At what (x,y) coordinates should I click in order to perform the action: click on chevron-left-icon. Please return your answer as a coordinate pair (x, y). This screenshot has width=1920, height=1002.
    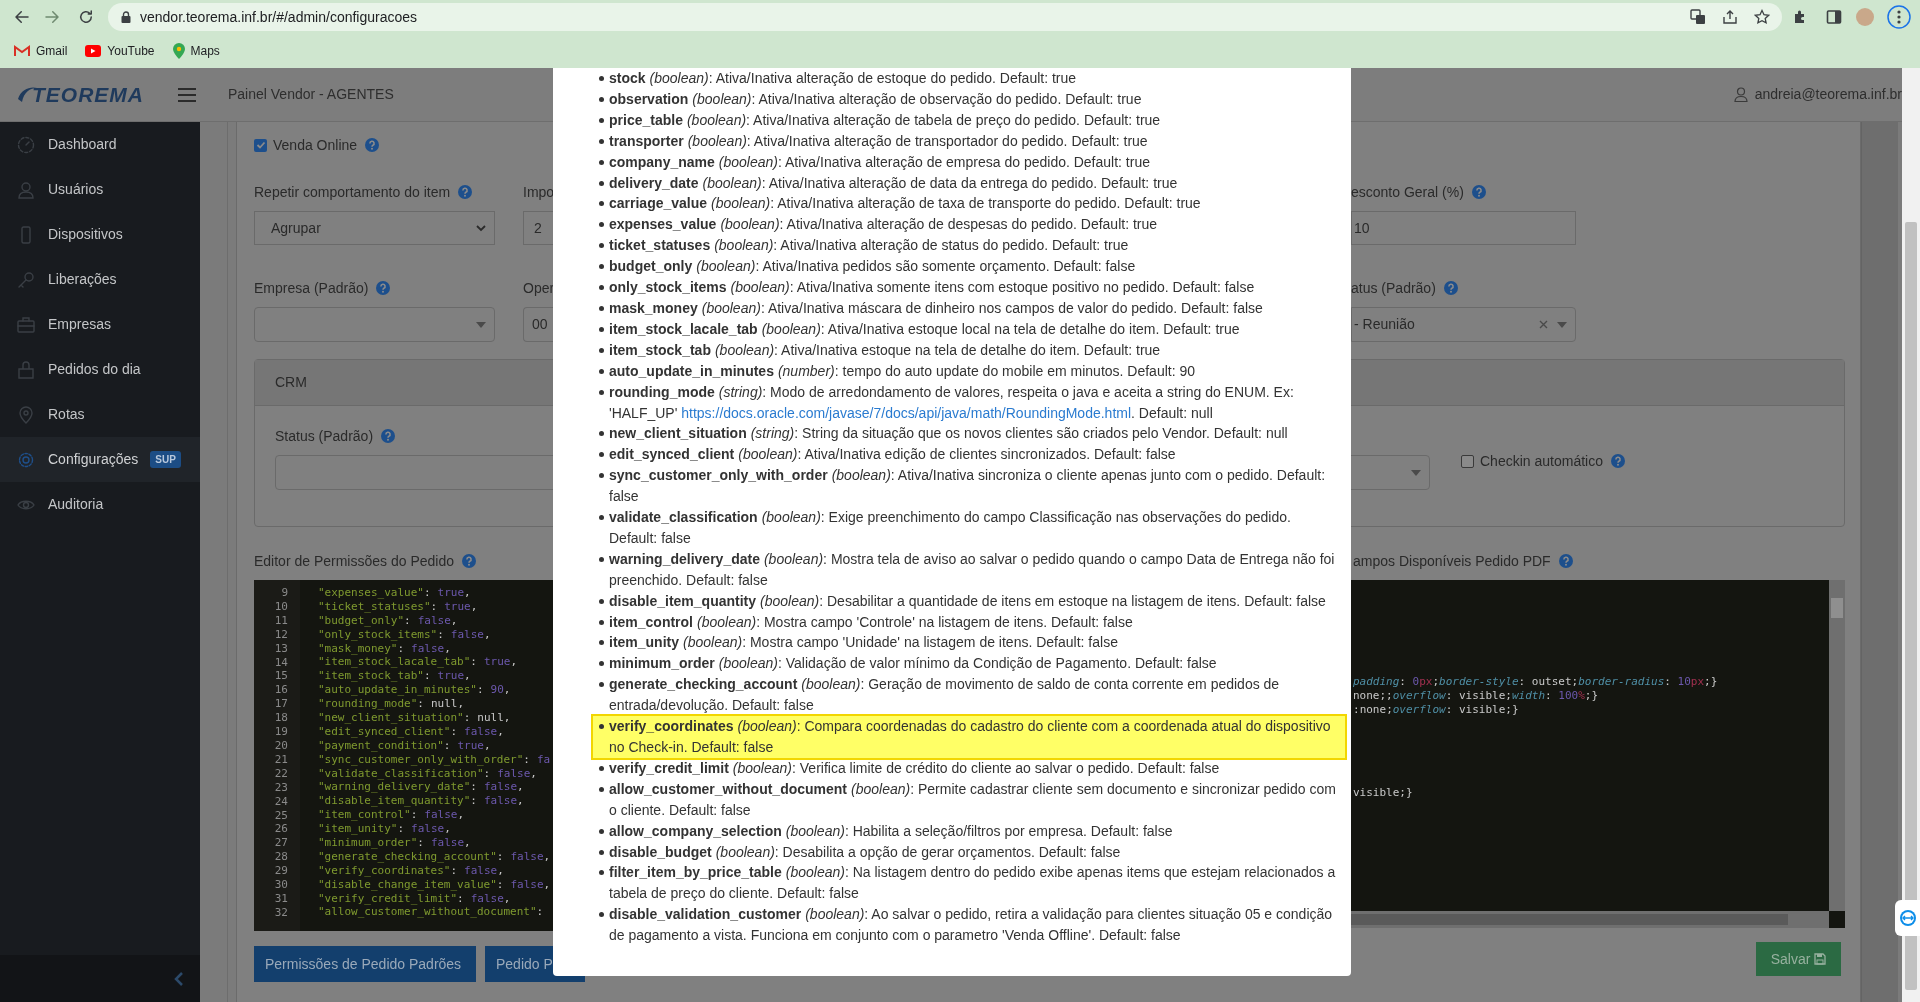
    Looking at the image, I should click on (179, 978).